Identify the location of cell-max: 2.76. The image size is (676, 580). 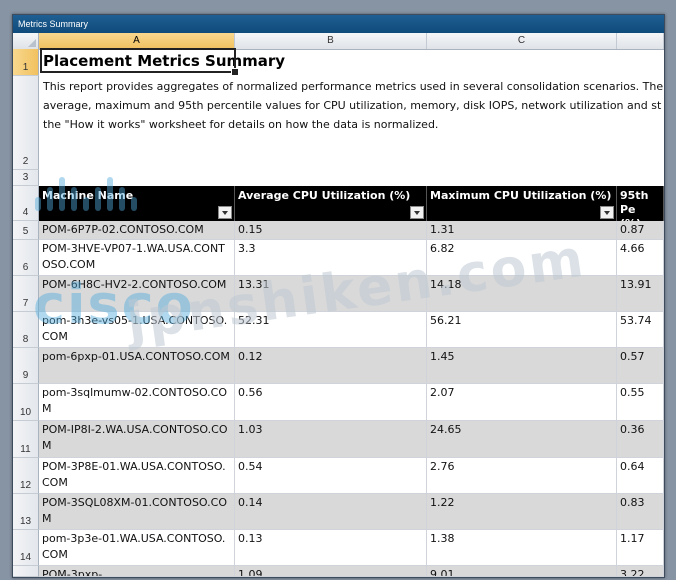
(522, 476).